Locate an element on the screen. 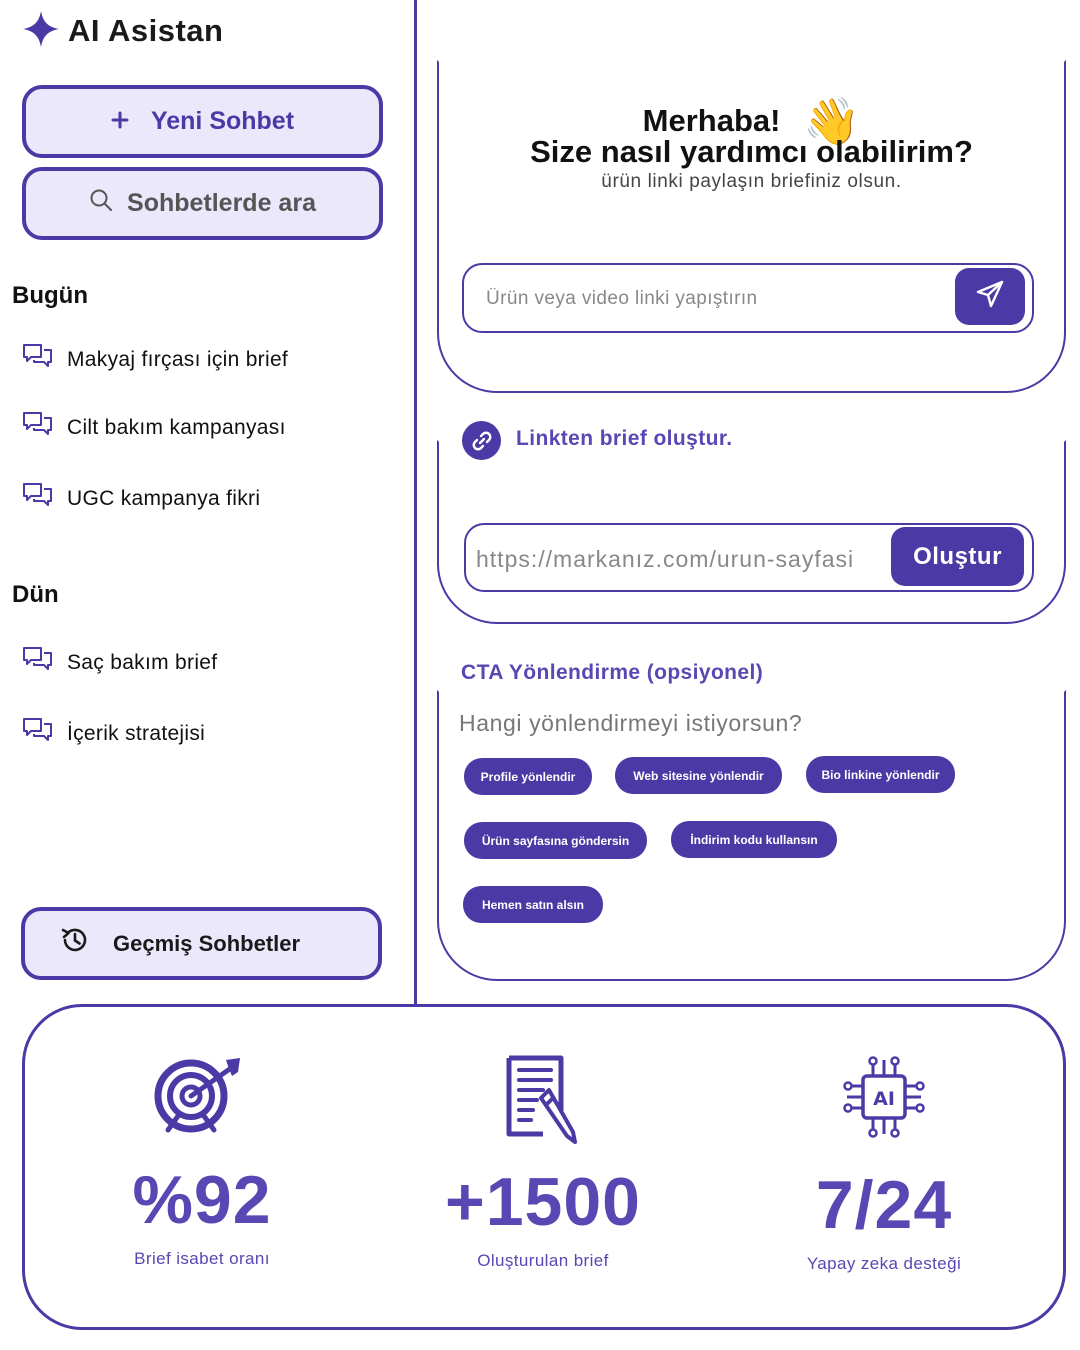 The image size is (1080, 1350). app-title: AI Asistan is located at coordinates (146, 30).